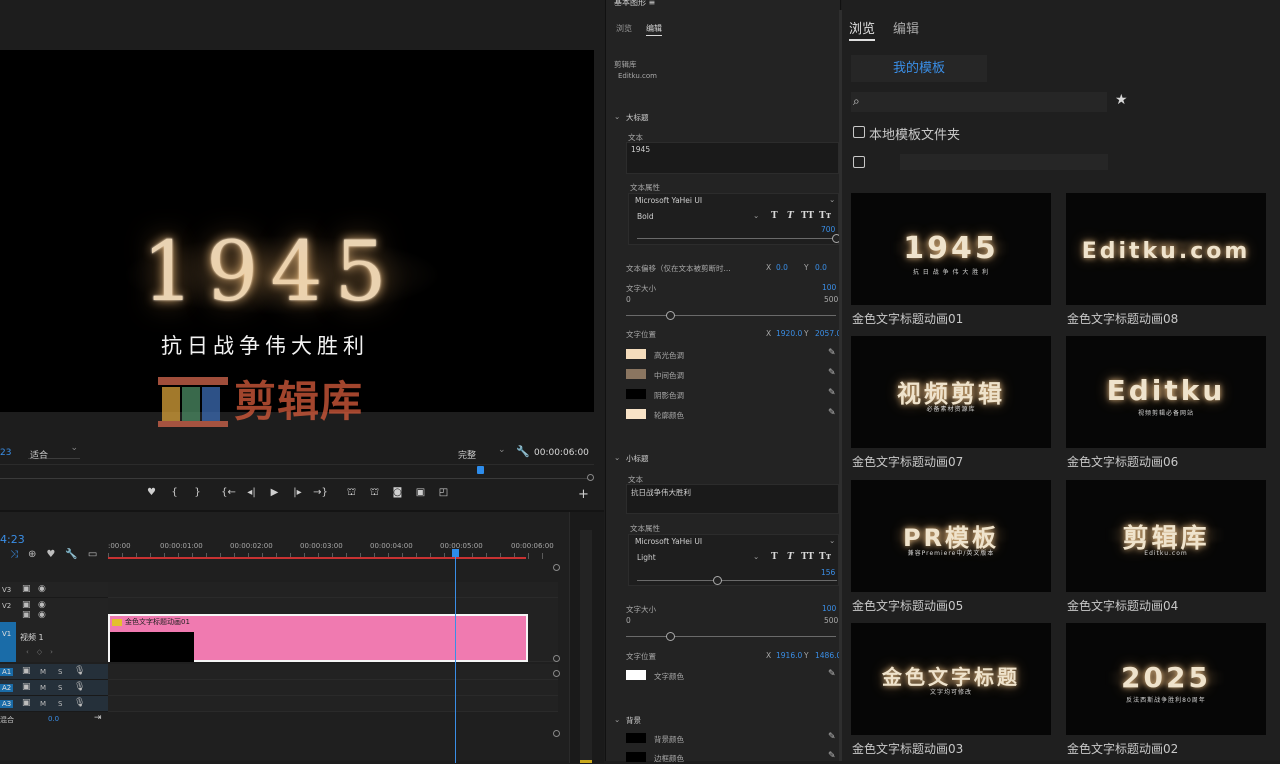 This screenshot has height=764, width=1280. I want to click on mark-out-icon: }, so click(197, 493).